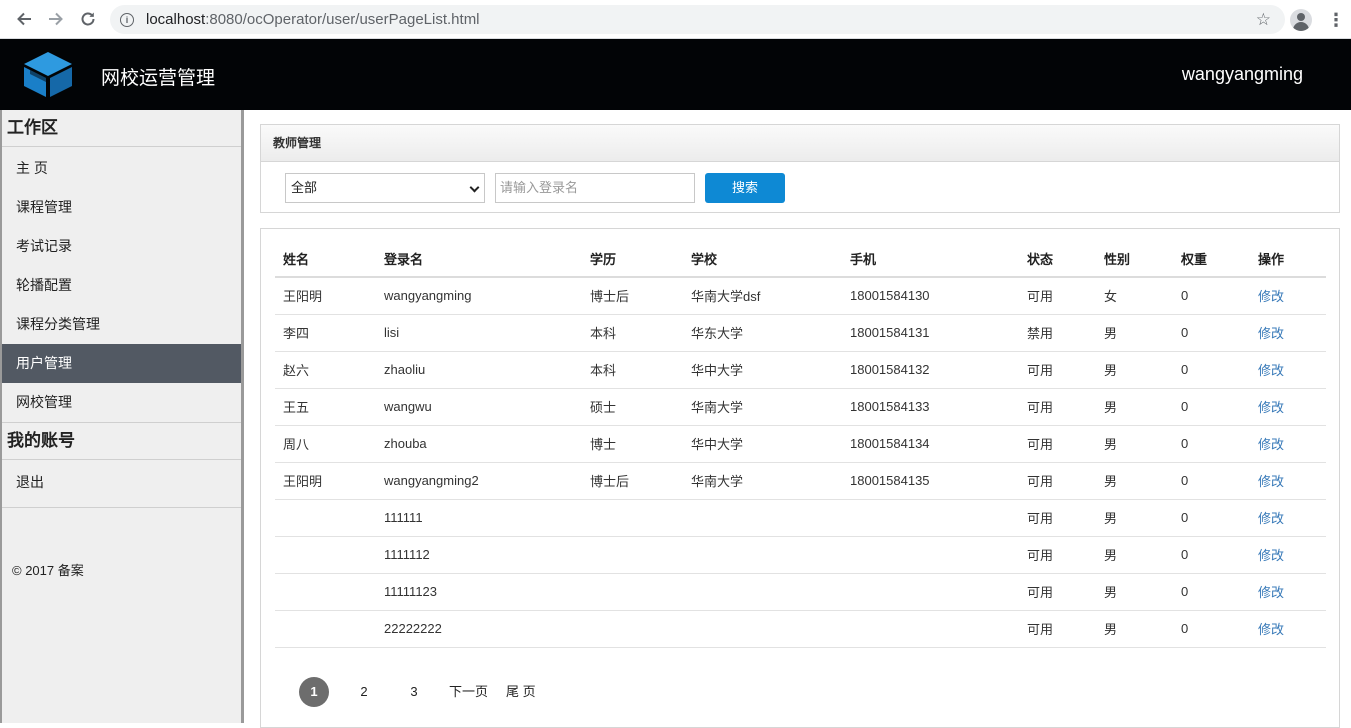  I want to click on profile-icon, so click(1301, 20).